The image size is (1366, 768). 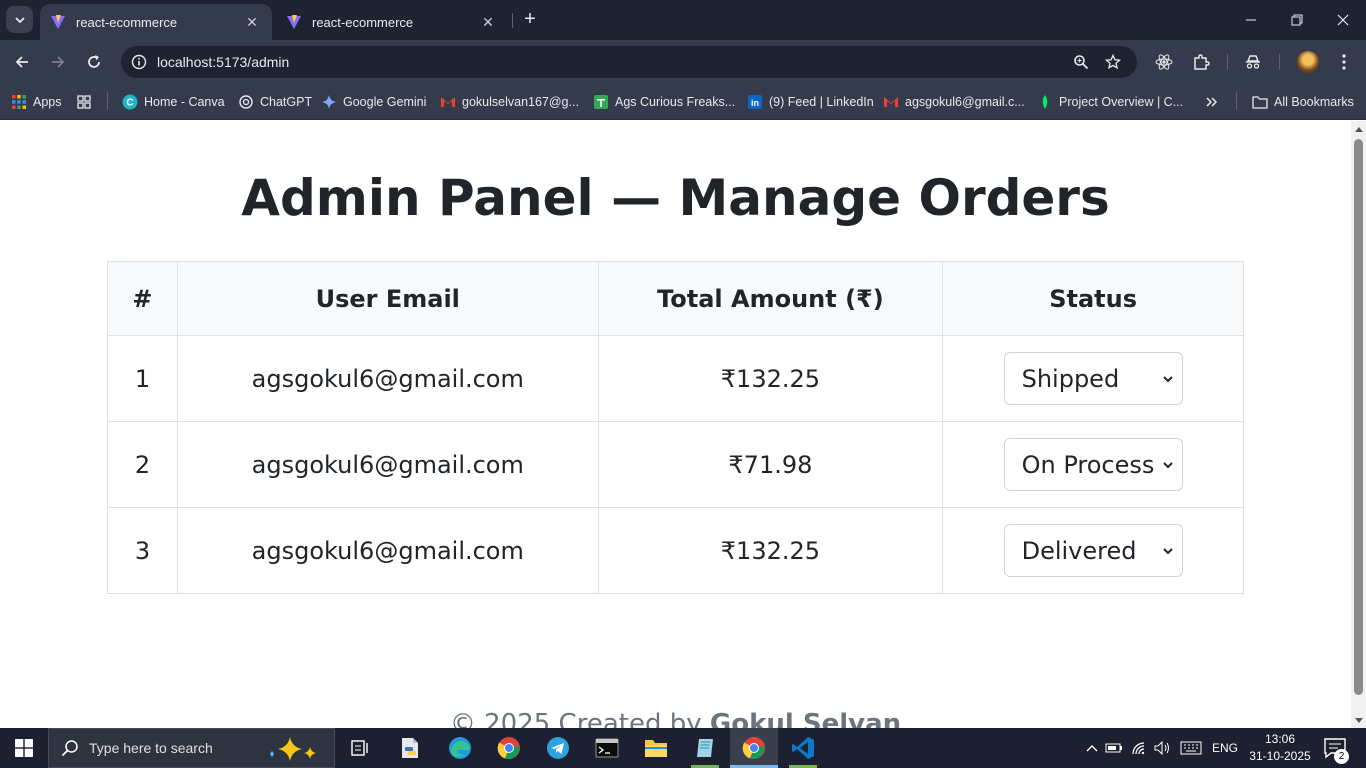 What do you see at coordinates (805, 718) in the screenshot?
I see `footer-author: Gokul Selvan` at bounding box center [805, 718].